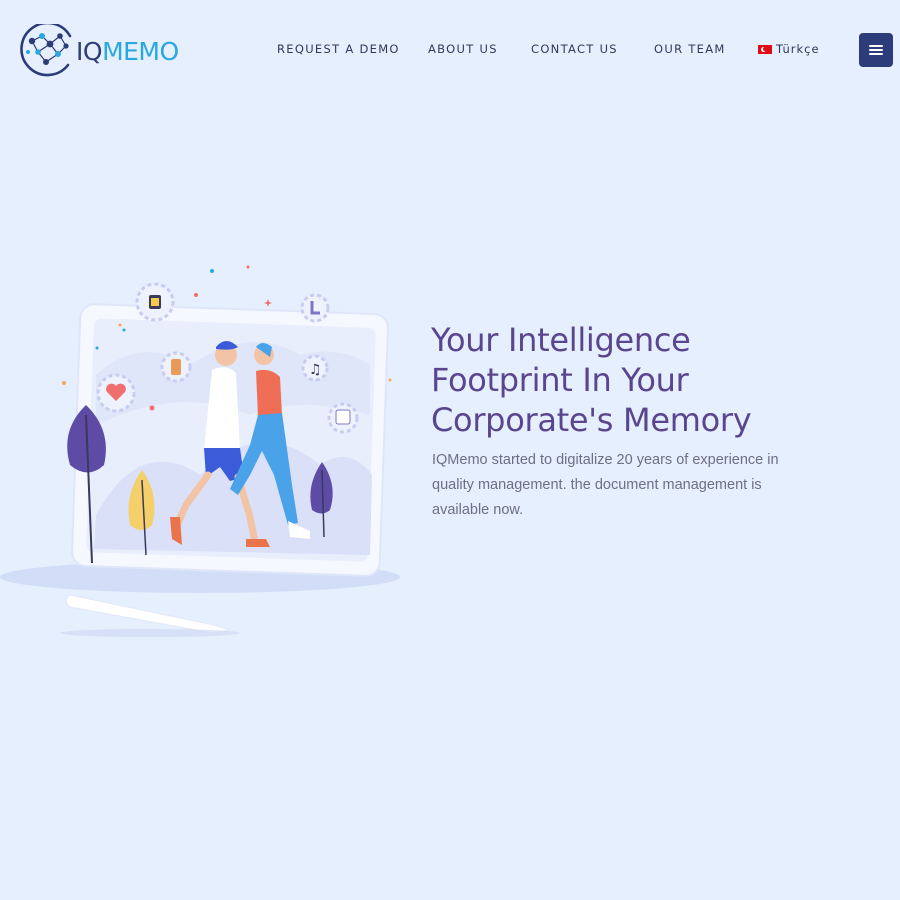 The width and height of the screenshot is (900, 900). I want to click on watch-badge, so click(155, 302).